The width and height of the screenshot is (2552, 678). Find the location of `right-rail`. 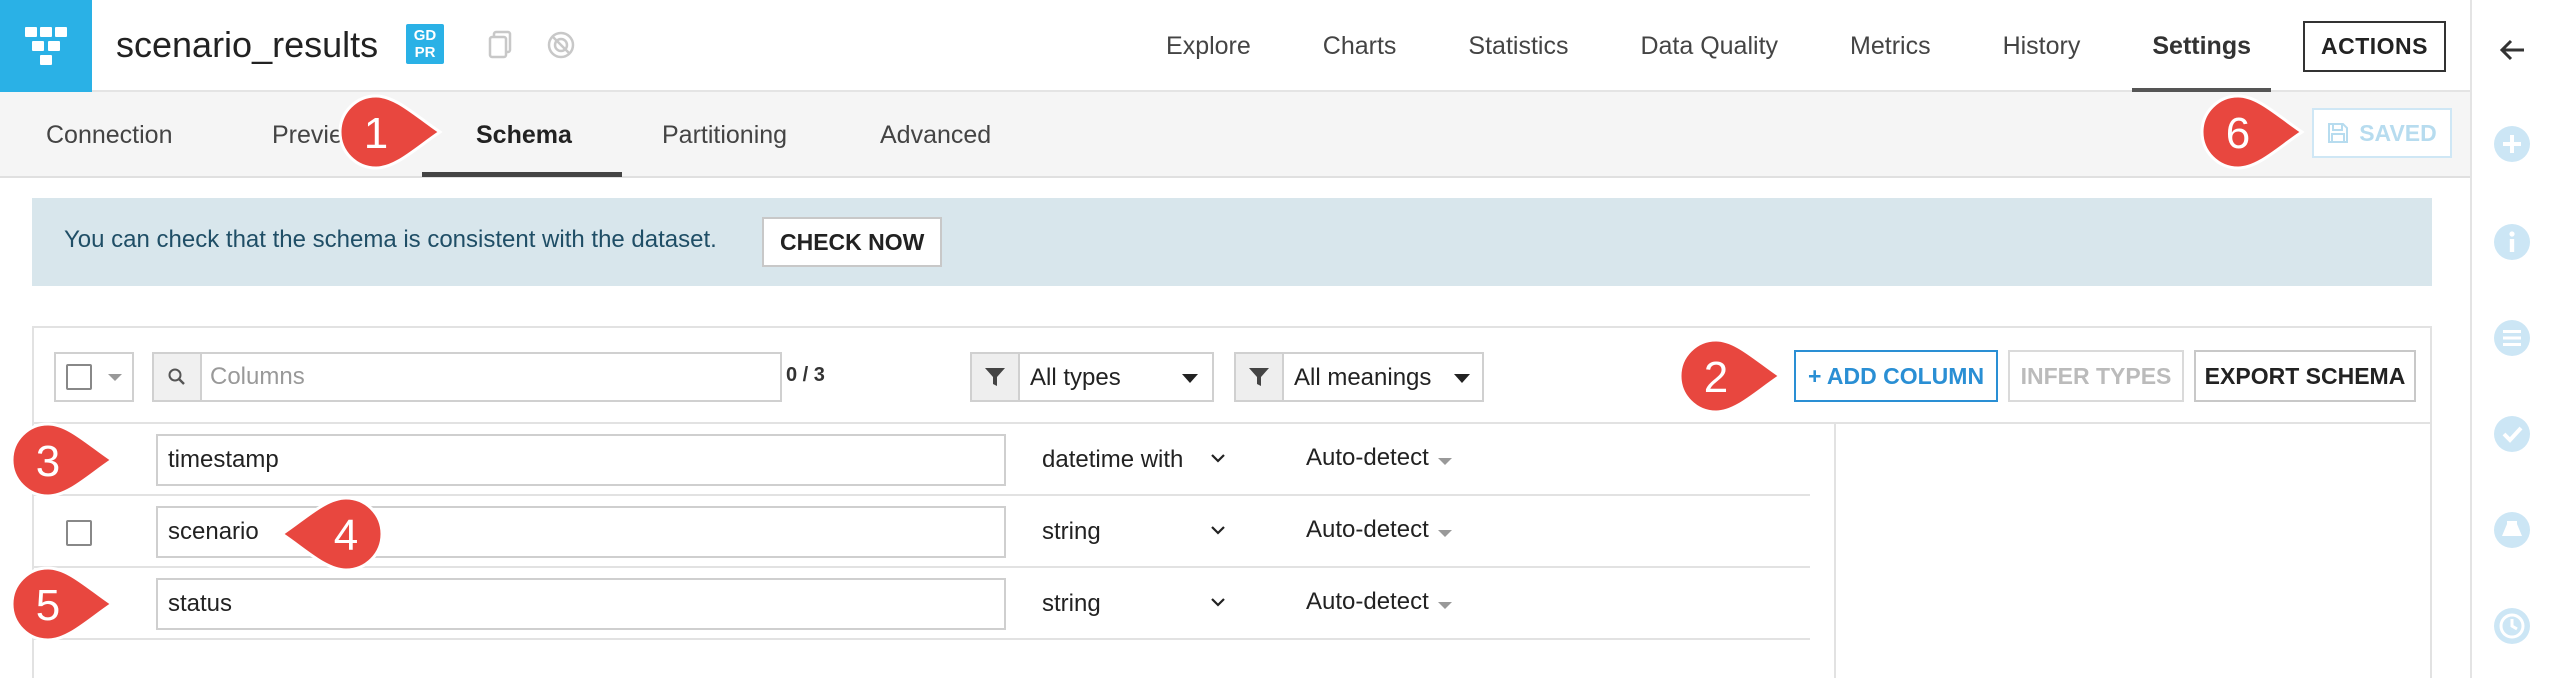

right-rail is located at coordinates (2511, 339).